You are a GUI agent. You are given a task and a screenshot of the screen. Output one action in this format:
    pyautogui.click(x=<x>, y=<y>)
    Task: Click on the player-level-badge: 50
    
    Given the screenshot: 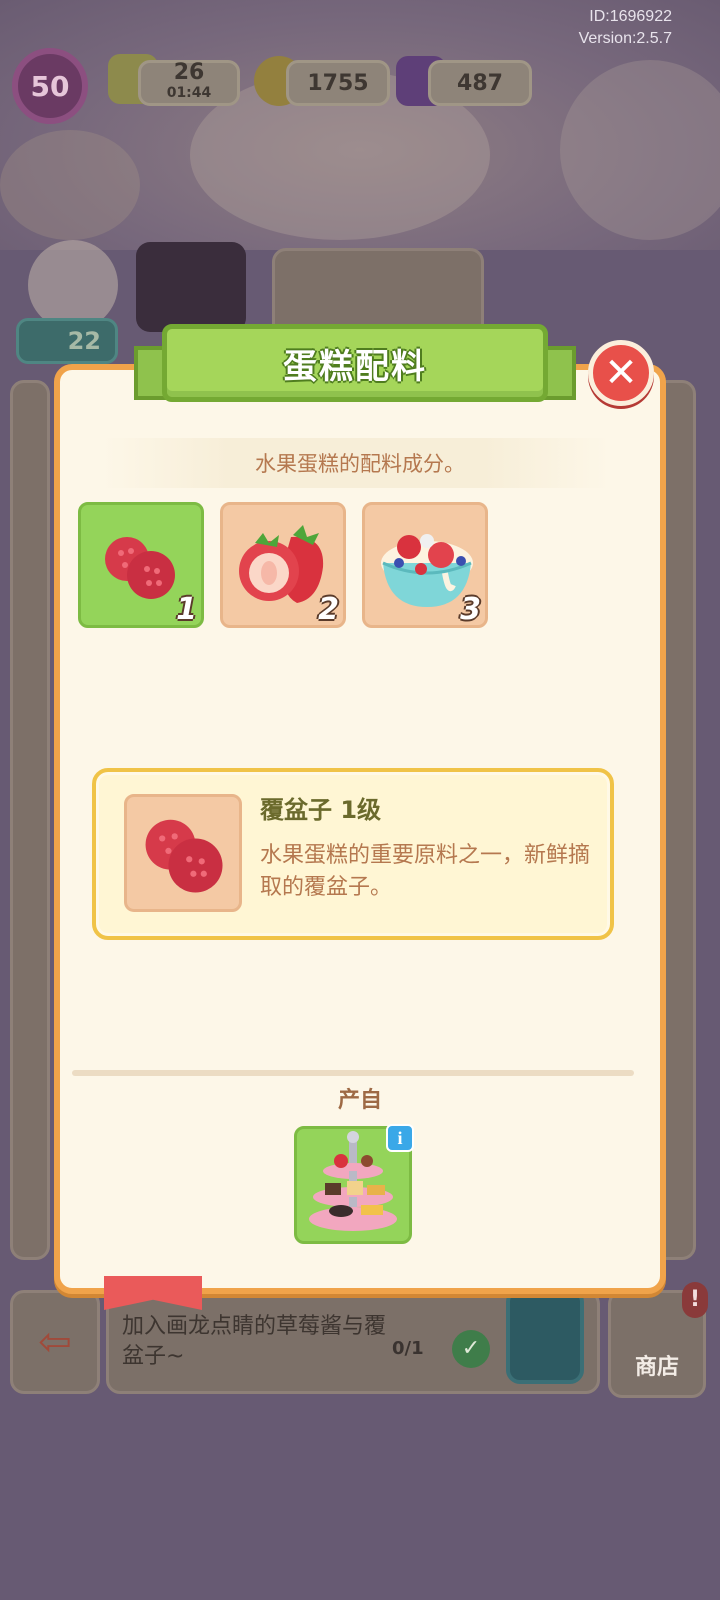 What is the action you would take?
    pyautogui.click(x=50, y=86)
    